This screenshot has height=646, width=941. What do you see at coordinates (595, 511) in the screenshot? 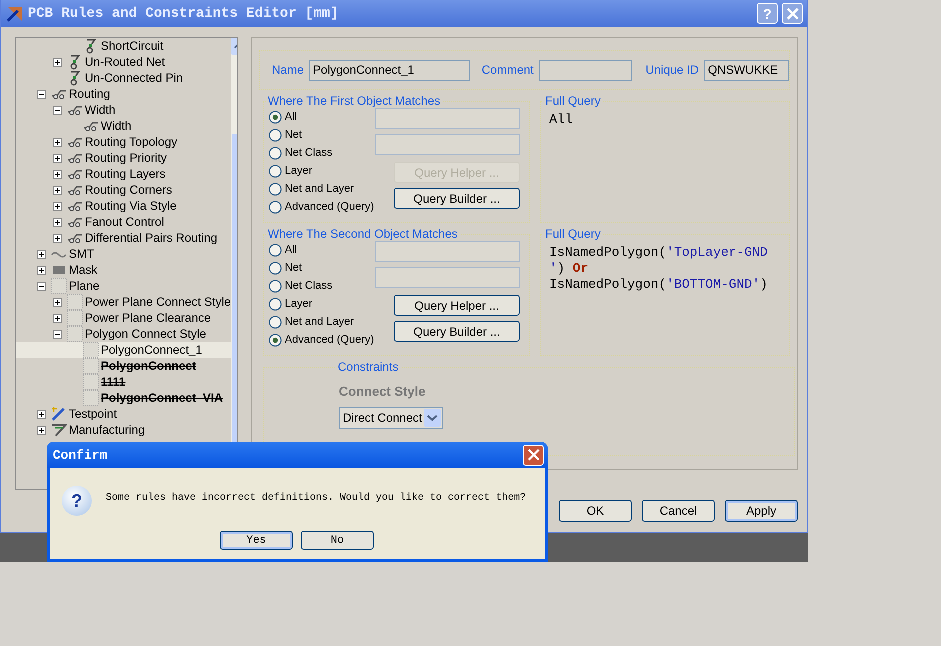
I see `dialog-button: OK` at bounding box center [595, 511].